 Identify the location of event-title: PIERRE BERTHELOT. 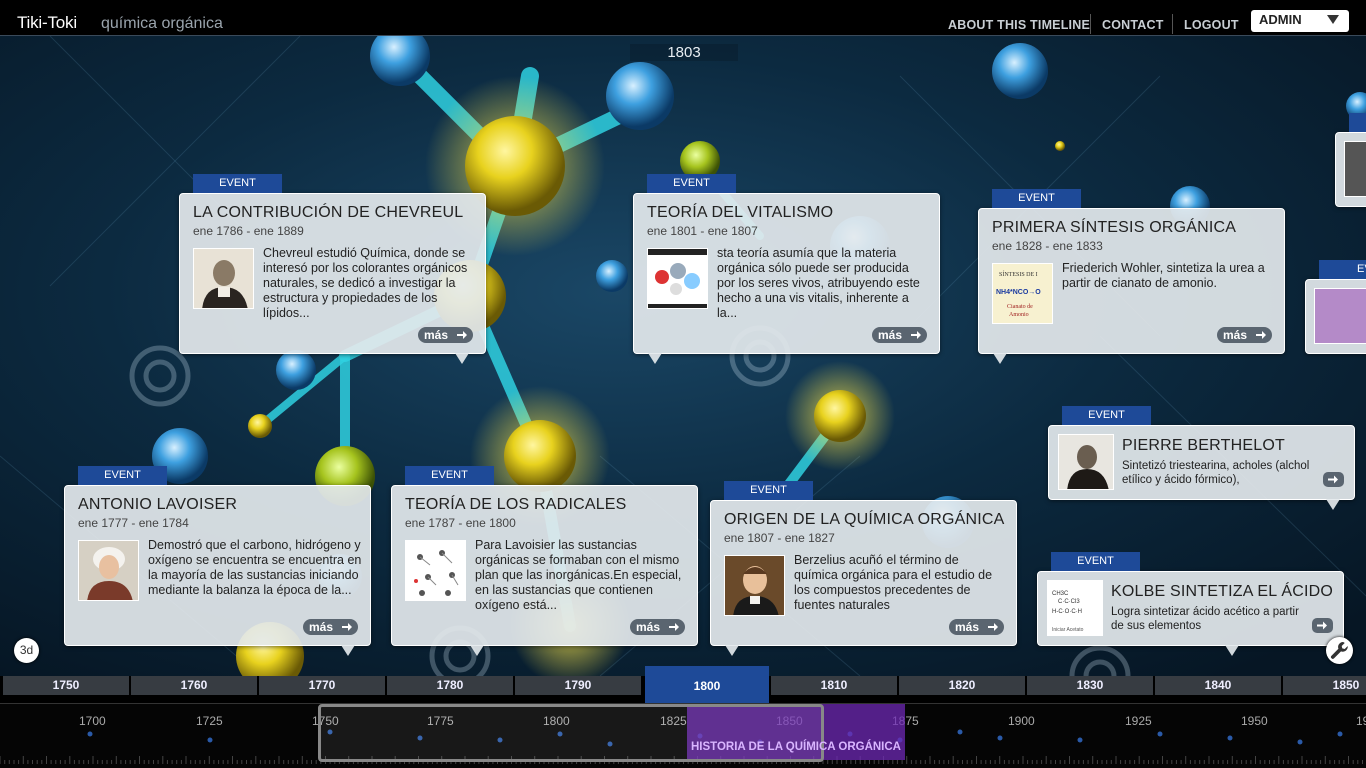
(1203, 446).